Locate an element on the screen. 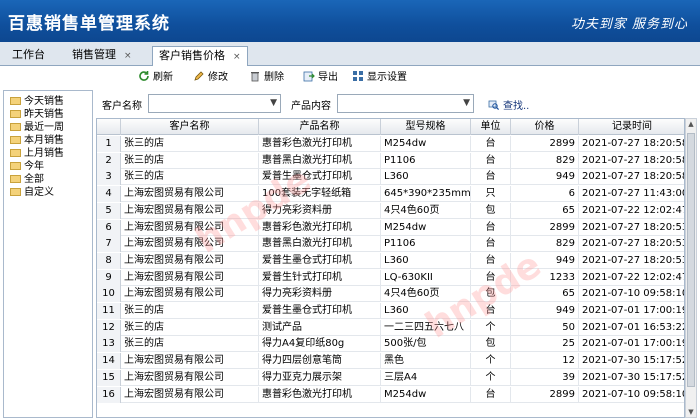  tree-item-this-year: 今年 is located at coordinates (27, 166).